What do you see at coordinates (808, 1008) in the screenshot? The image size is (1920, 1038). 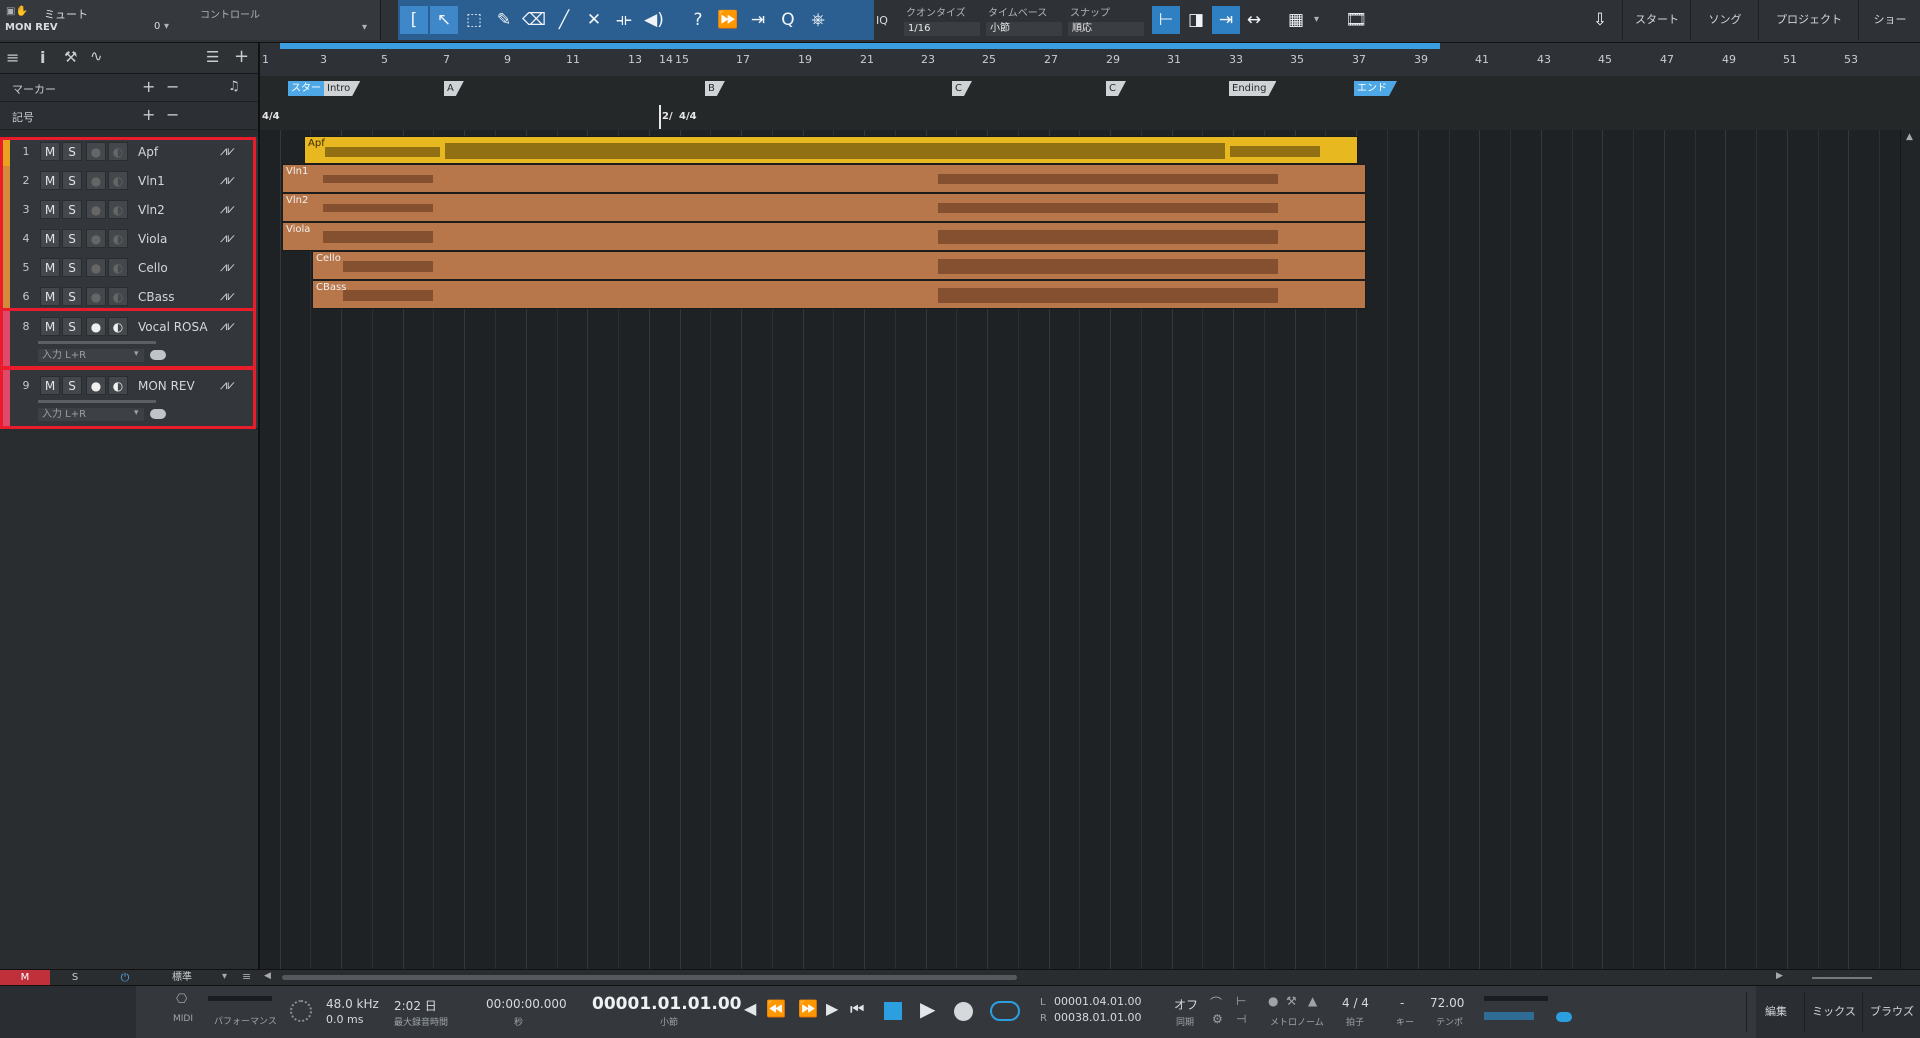 I see `fast-forward-icon: ⏩` at bounding box center [808, 1008].